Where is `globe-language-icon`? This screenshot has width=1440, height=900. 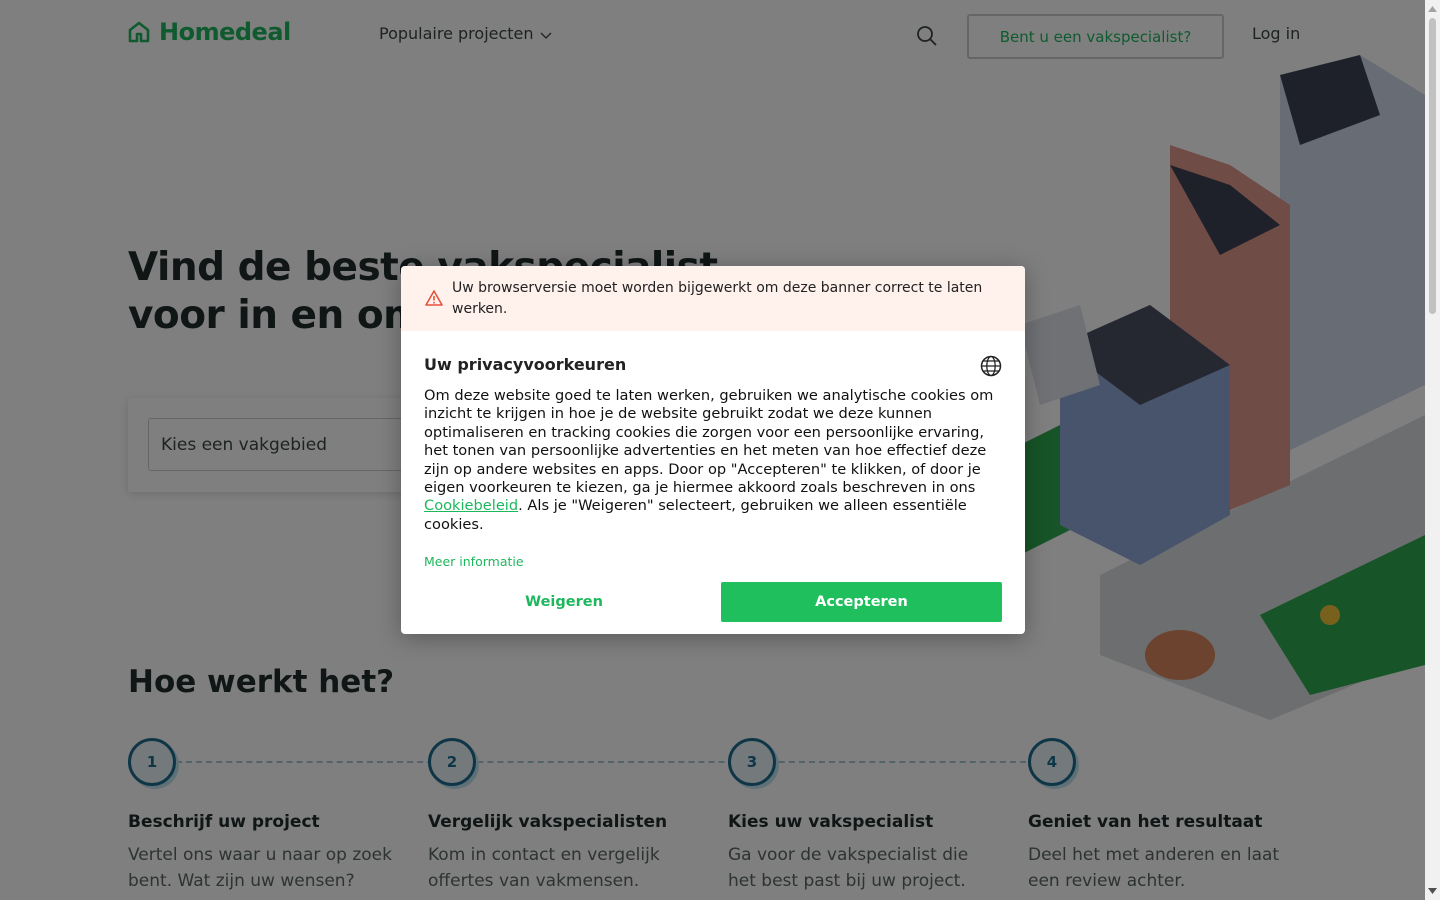 globe-language-icon is located at coordinates (991, 366).